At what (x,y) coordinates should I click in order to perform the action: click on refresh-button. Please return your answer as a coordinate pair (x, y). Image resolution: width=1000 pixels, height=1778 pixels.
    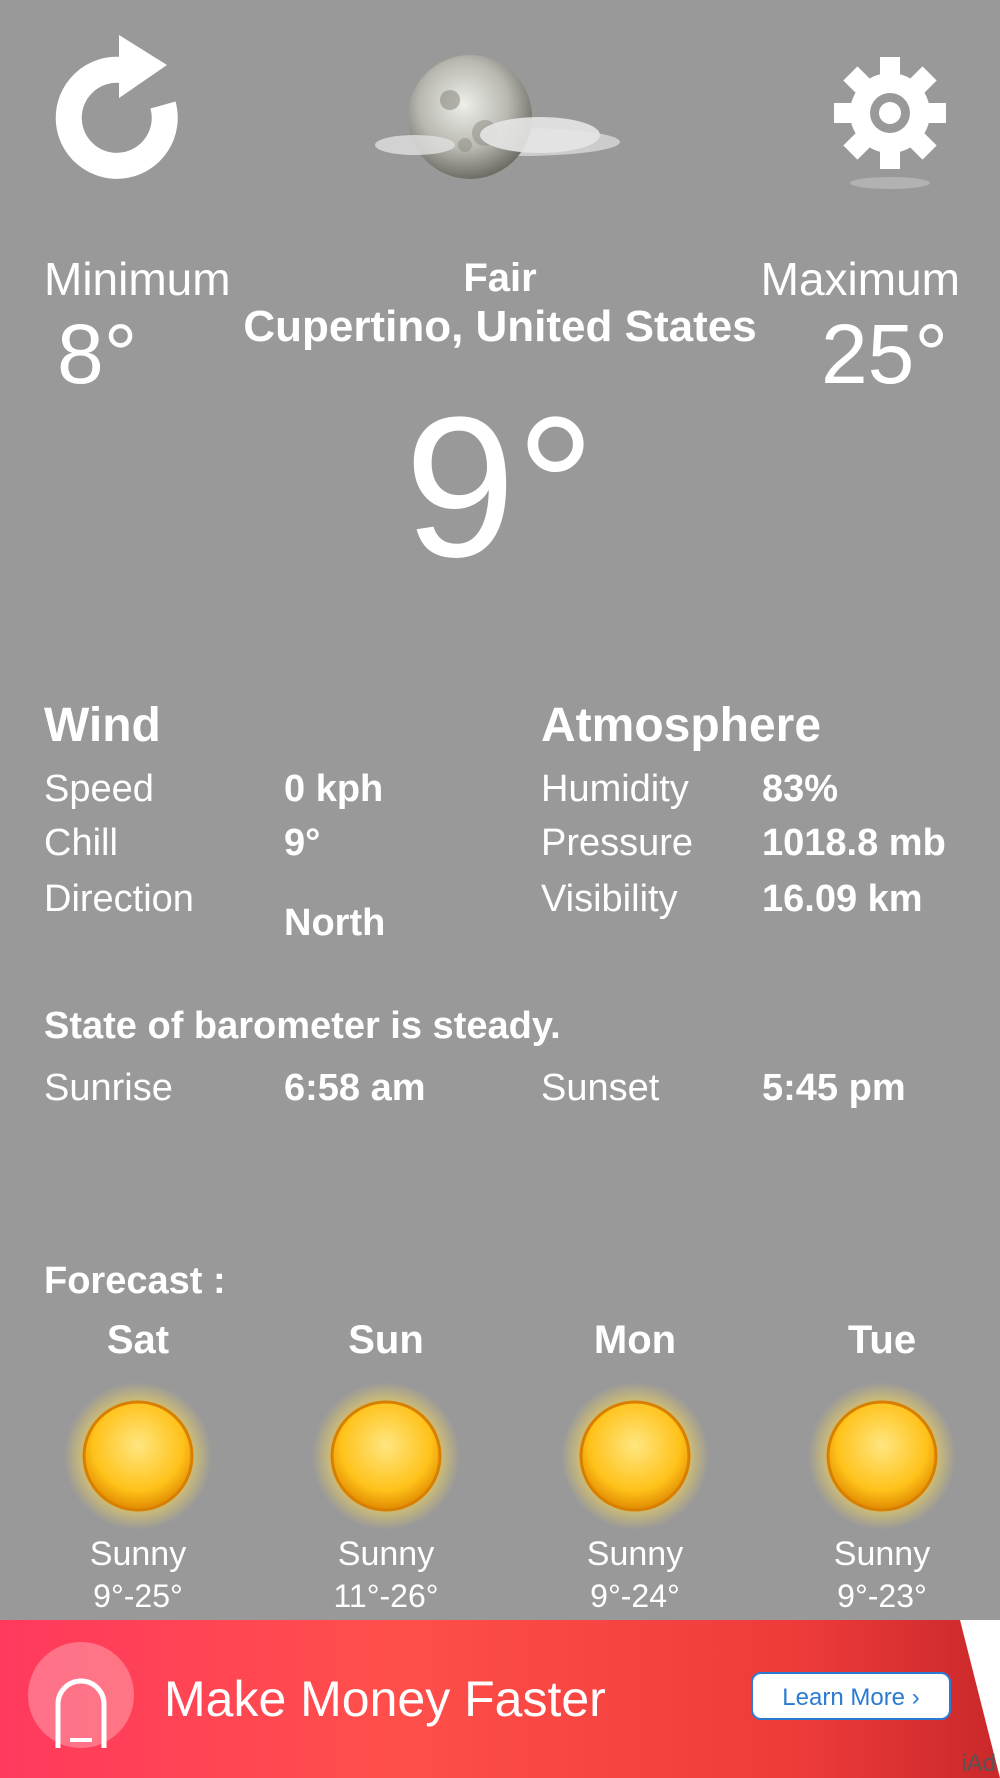
    Looking at the image, I should click on (120, 105).